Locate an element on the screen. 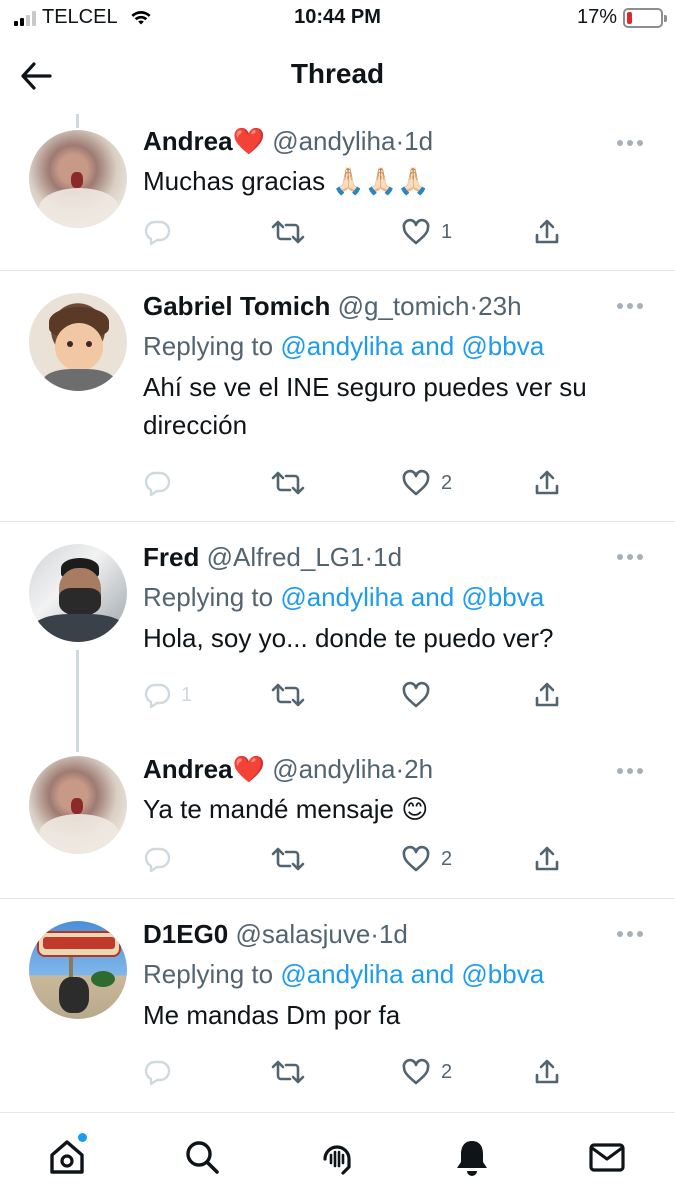  bell-icon is located at coordinates (472, 1158).